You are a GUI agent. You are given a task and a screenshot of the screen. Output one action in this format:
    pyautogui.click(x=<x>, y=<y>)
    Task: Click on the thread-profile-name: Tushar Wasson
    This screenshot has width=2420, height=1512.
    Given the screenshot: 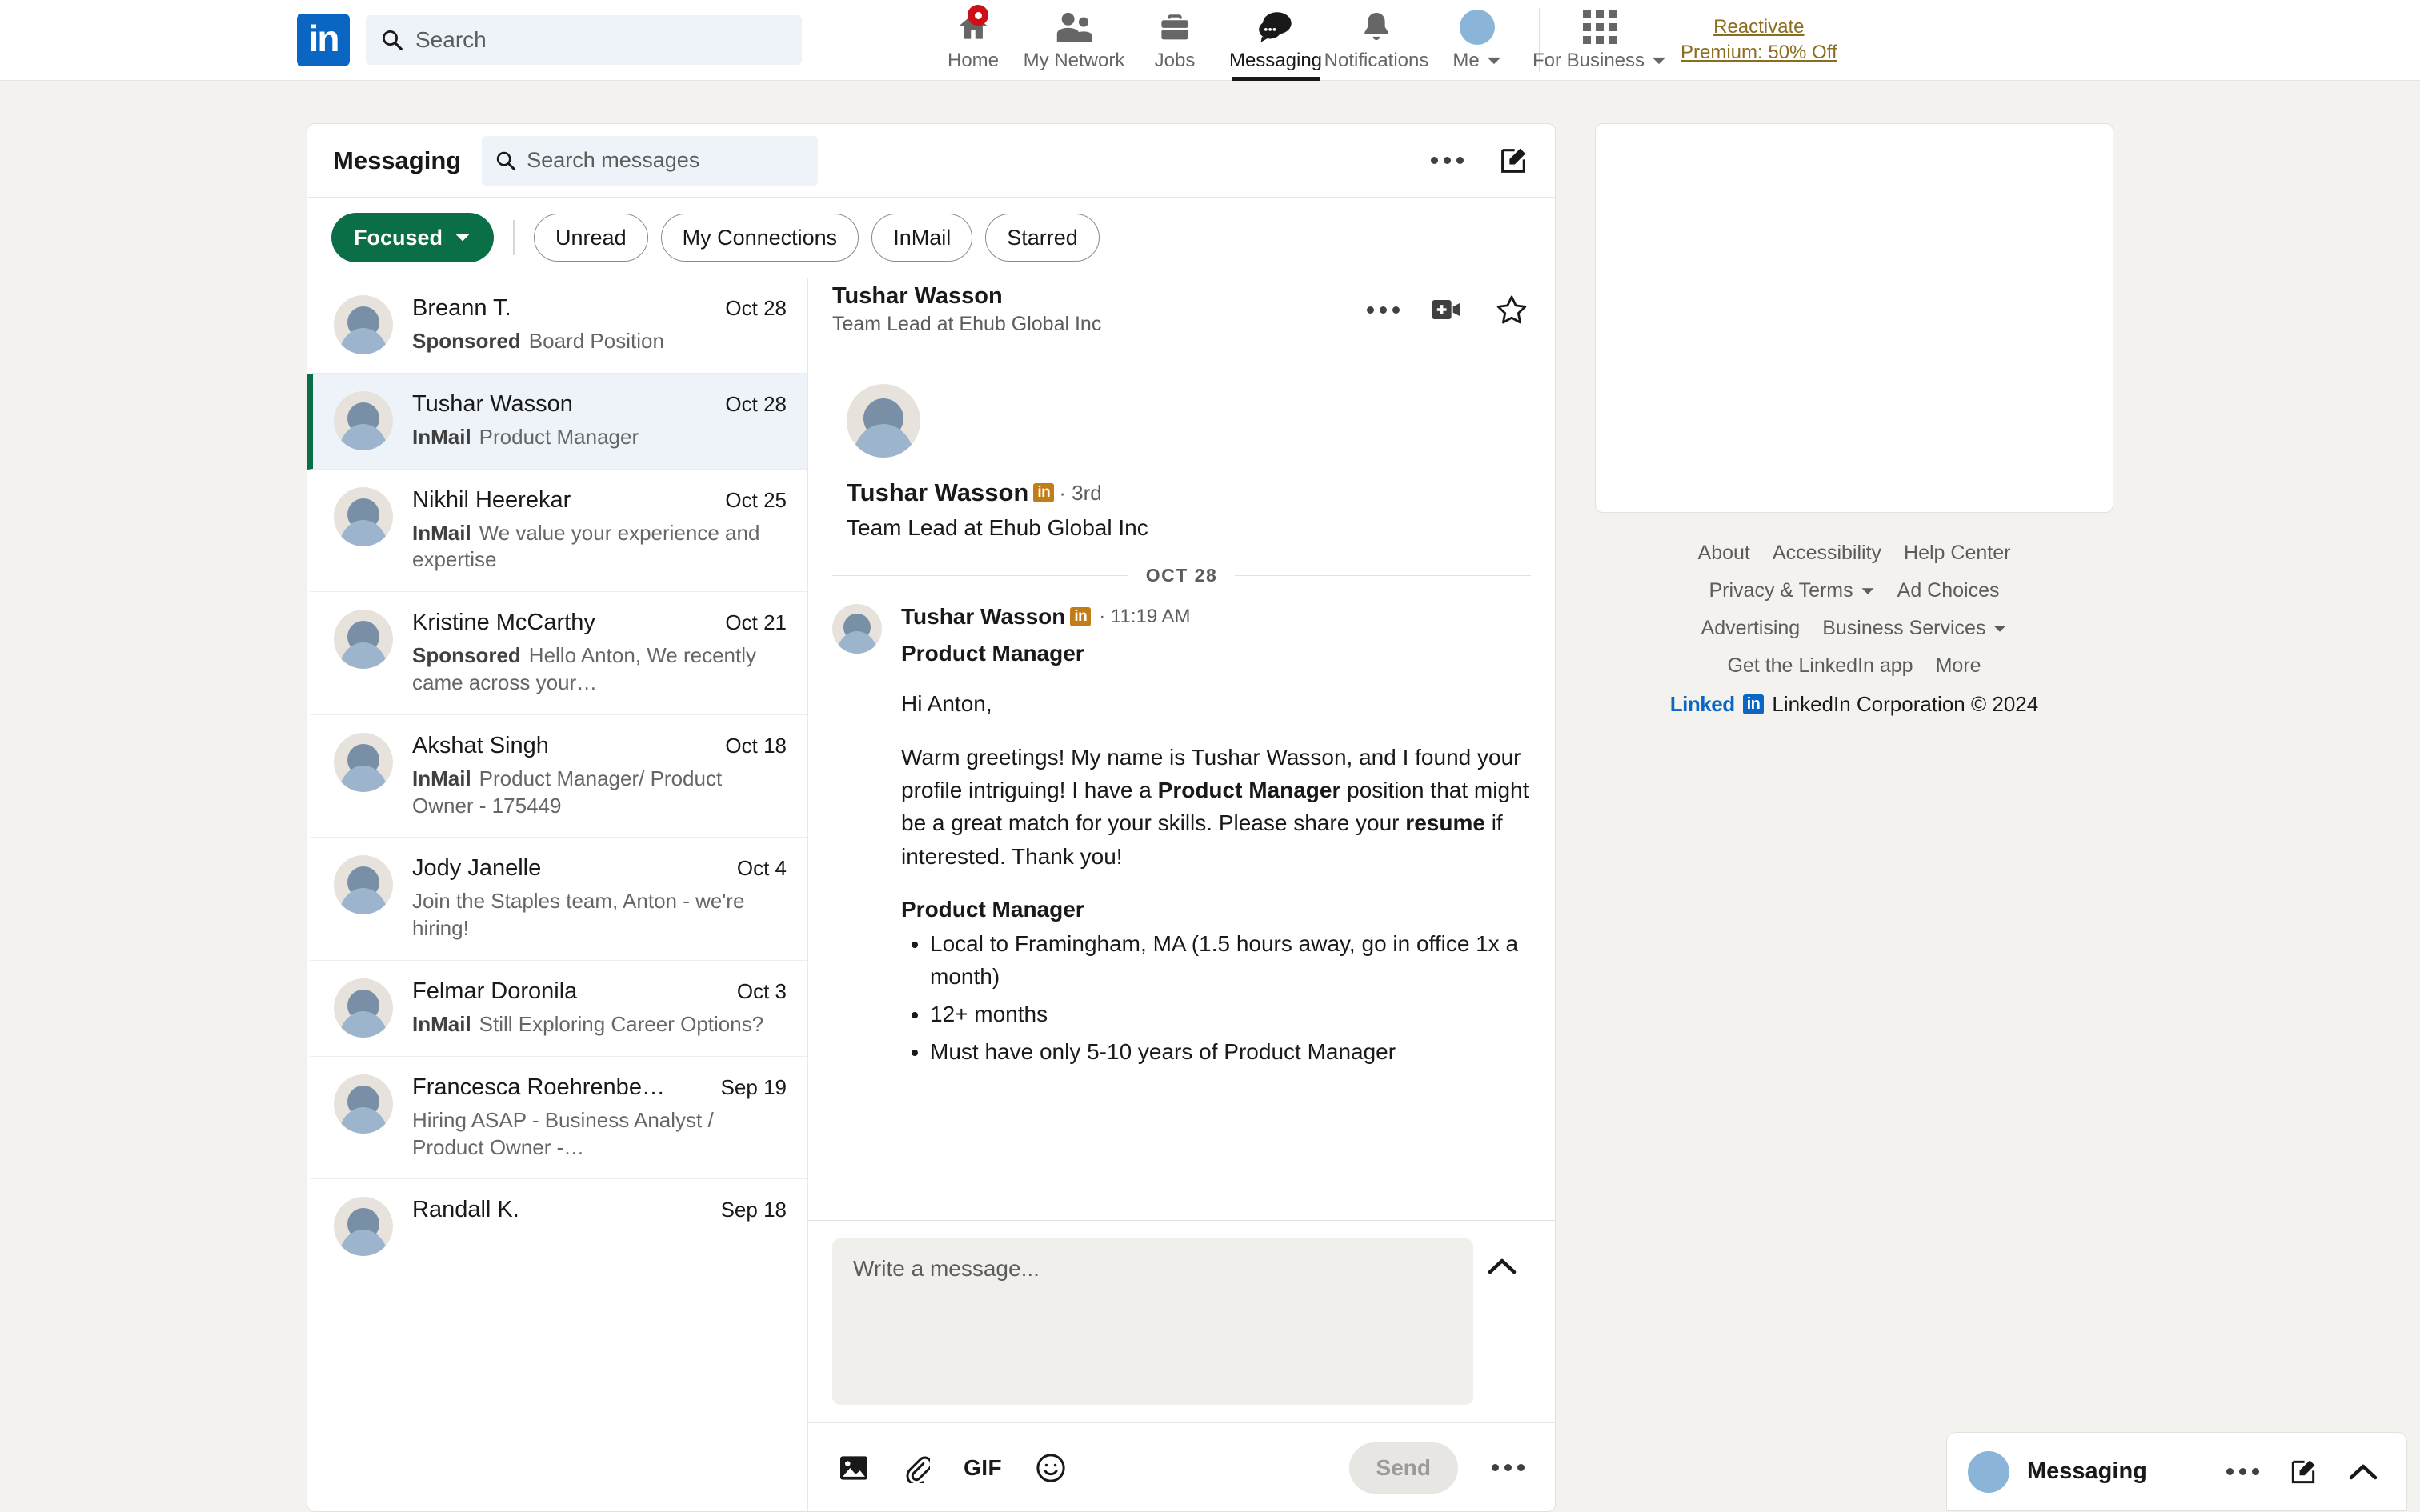 What is the action you would take?
    pyautogui.click(x=937, y=492)
    